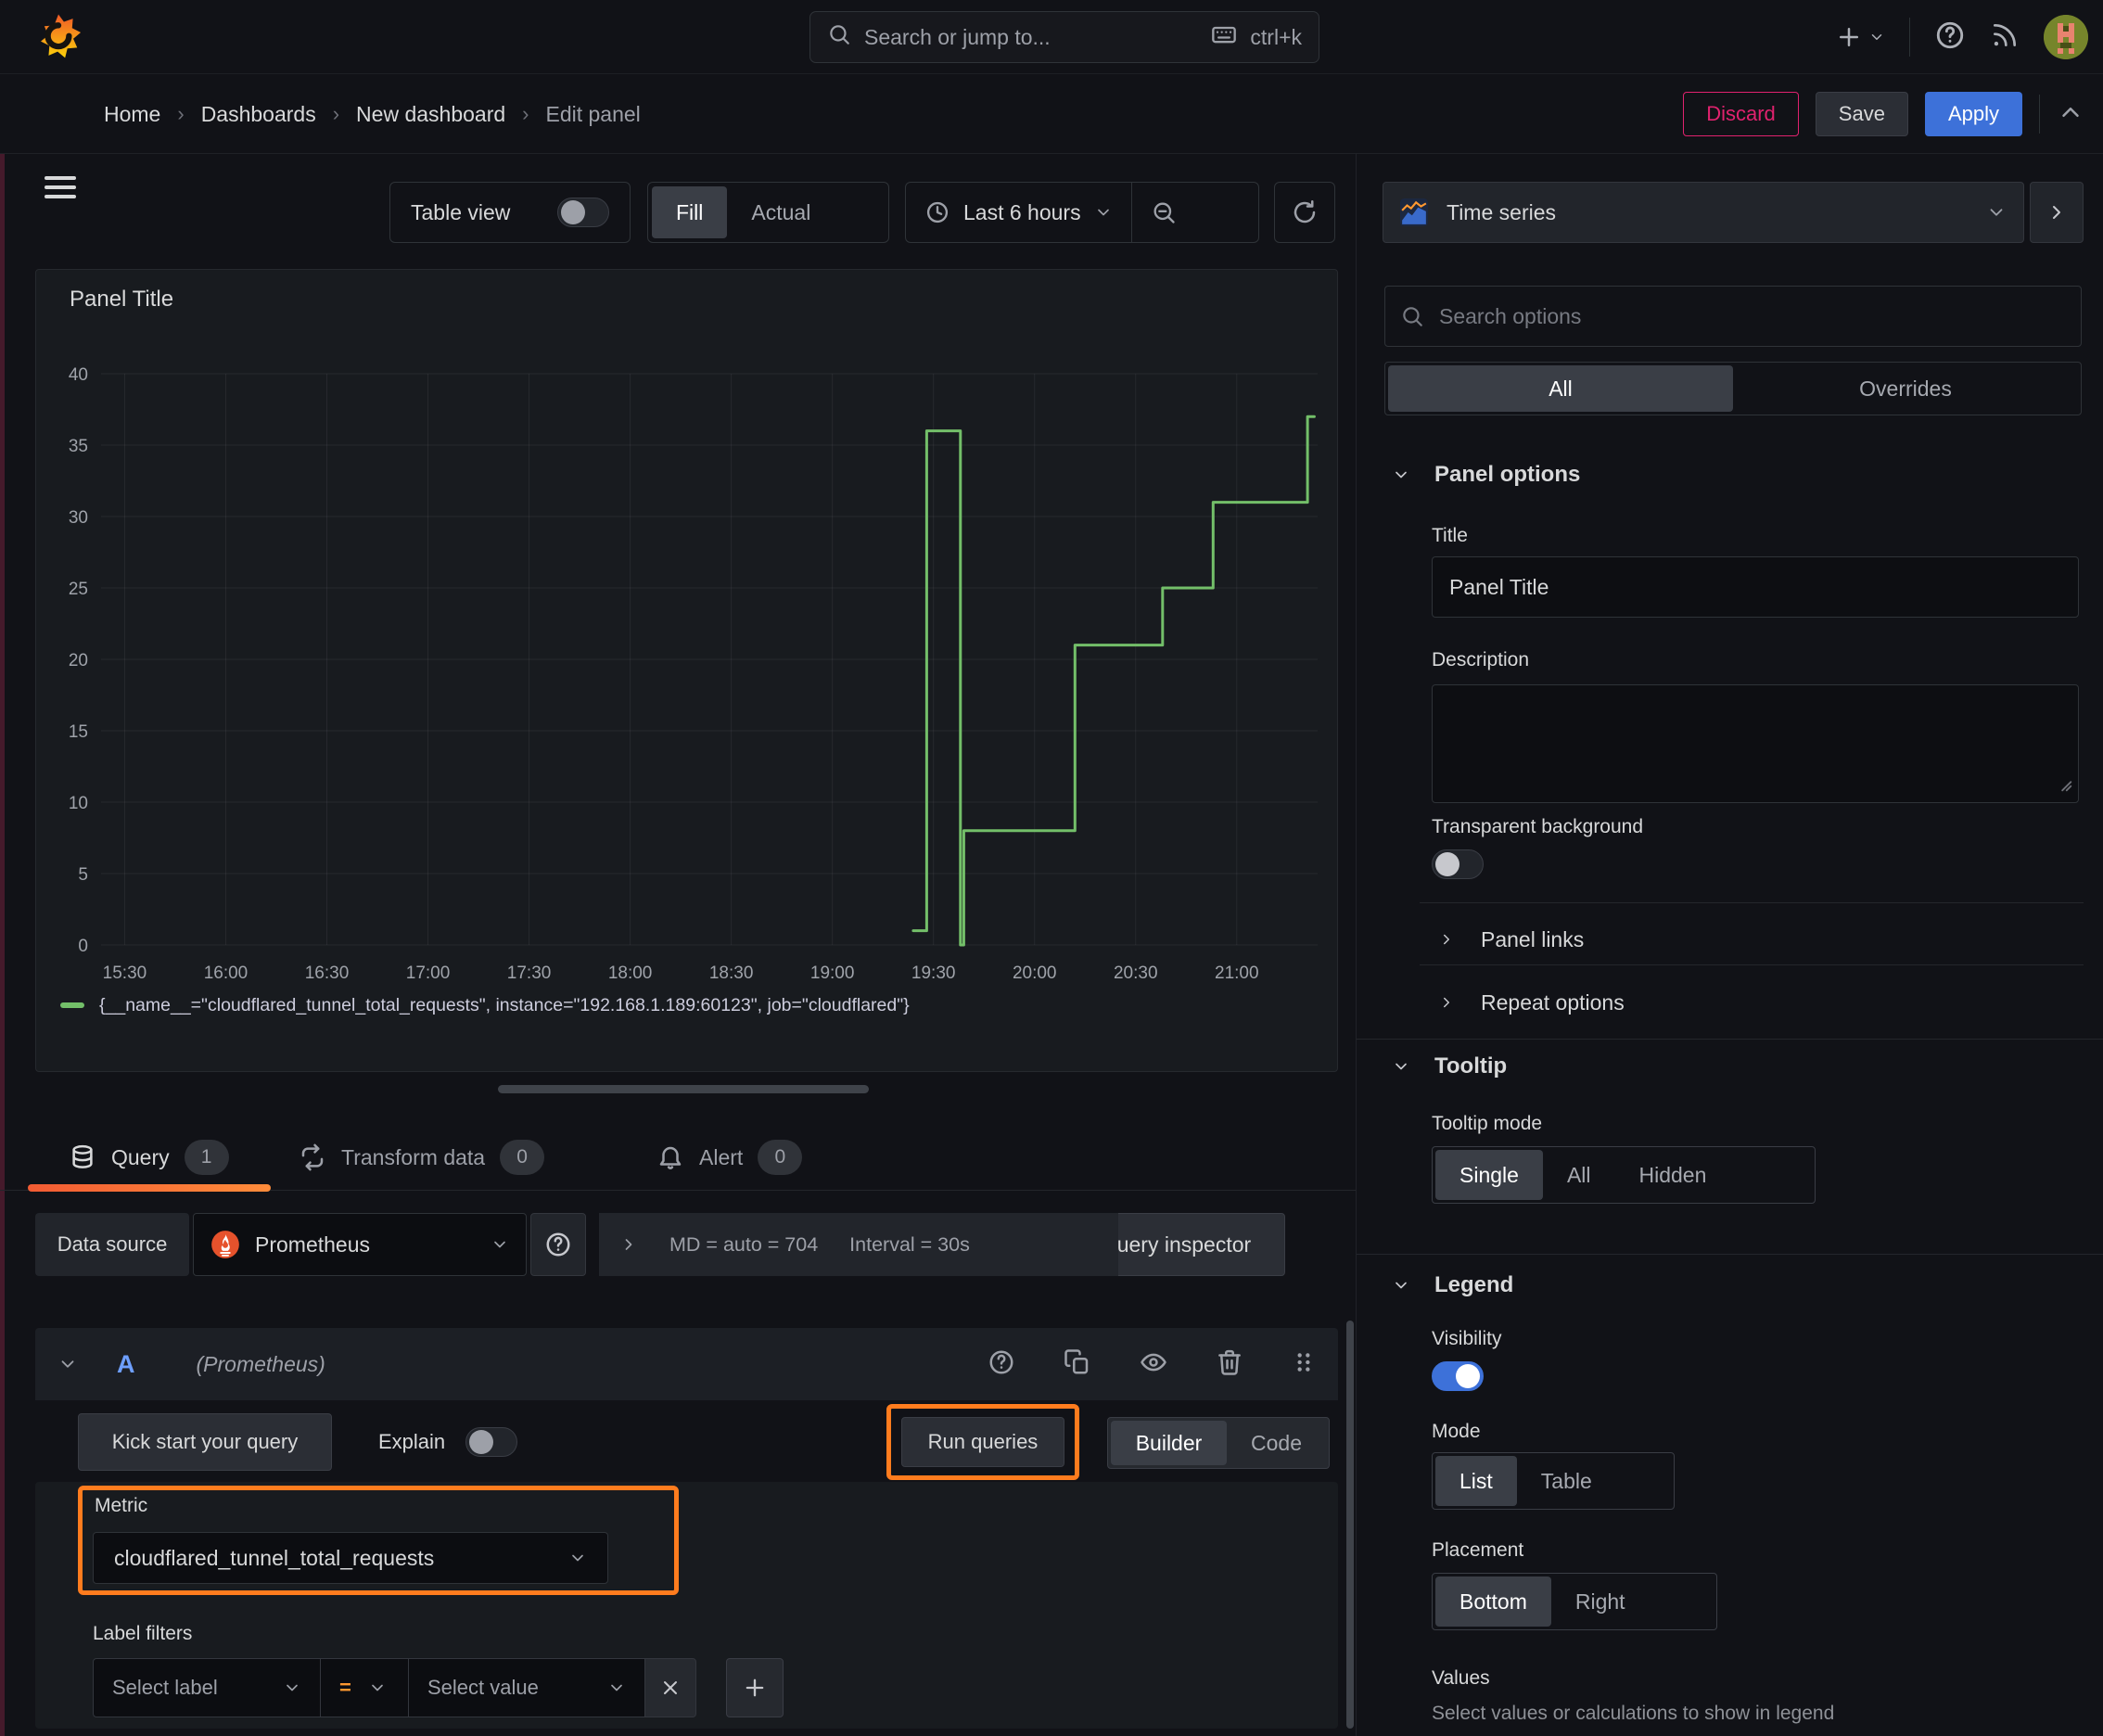 The image size is (2103, 1736). Describe the element at coordinates (58, 37) in the screenshot. I see `grafana-logo-icon` at that location.